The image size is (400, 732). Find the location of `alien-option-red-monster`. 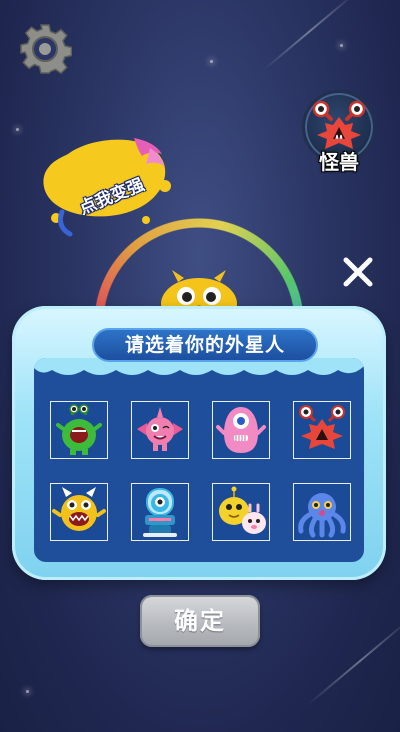

alien-option-red-monster is located at coordinates (322, 430).